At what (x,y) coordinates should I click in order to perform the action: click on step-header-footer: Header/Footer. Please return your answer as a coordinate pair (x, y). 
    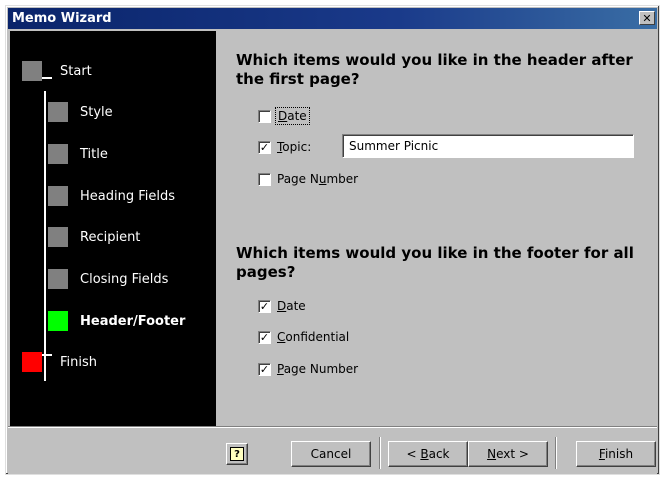
    Looking at the image, I should click on (116, 321).